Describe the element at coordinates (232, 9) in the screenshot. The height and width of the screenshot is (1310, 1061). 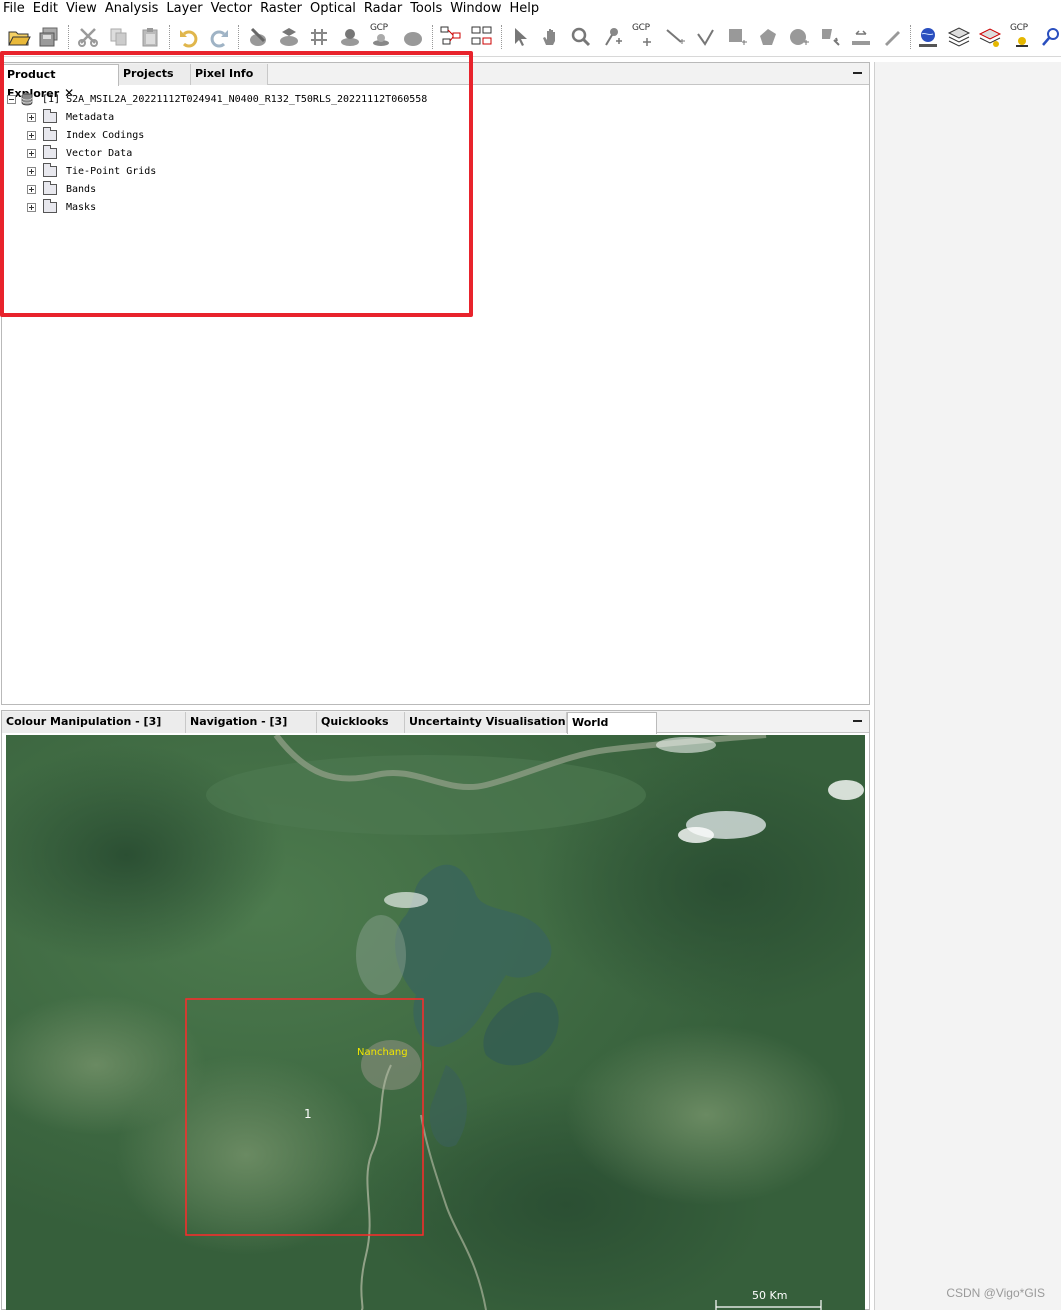
I see `menu-vector: Vector` at that location.